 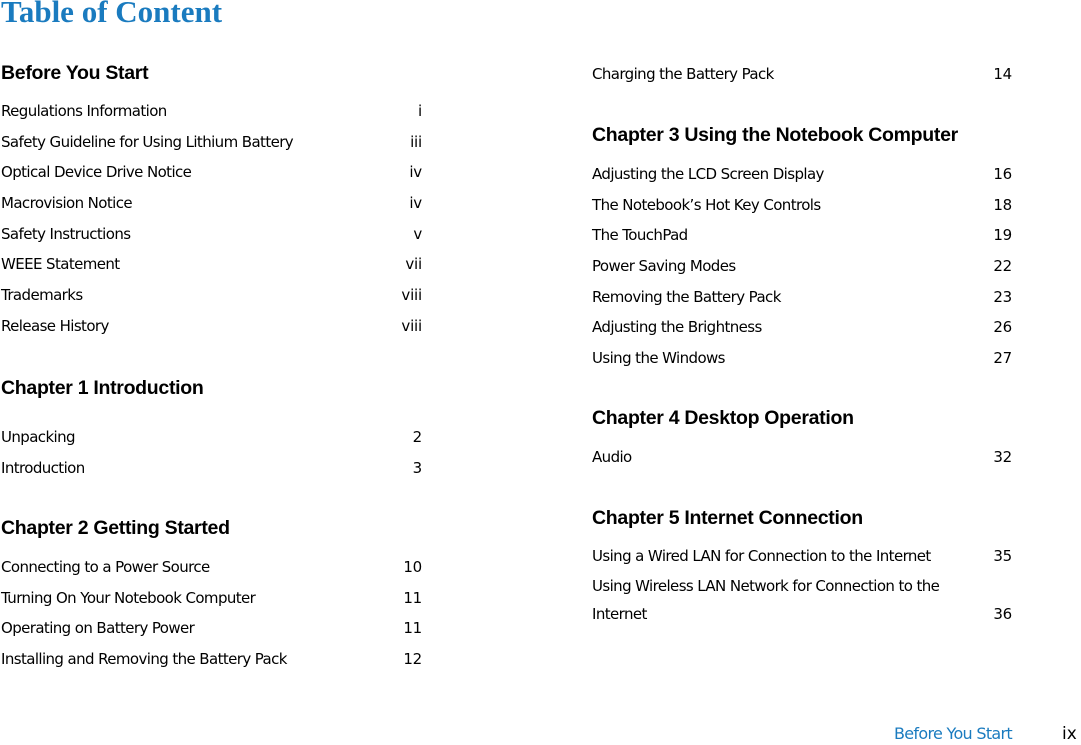 I want to click on entry-label: Introduction, so click(x=43, y=467).